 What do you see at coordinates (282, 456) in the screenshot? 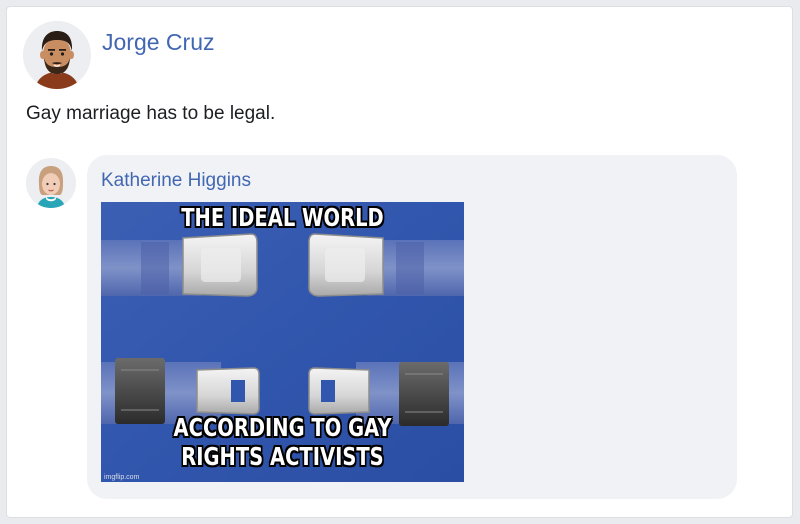
I see `meme-bottom-caption-line2: RIGHTS ACTIVISTS` at bounding box center [282, 456].